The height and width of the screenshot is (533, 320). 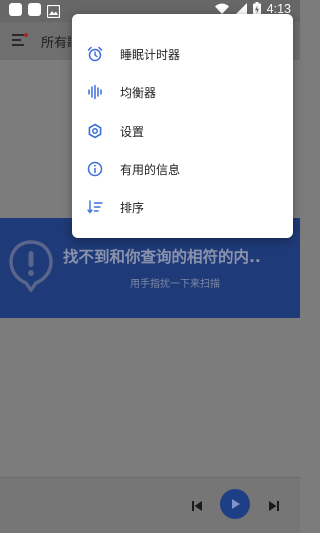 What do you see at coordinates (95, 169) in the screenshot?
I see `info-icon` at bounding box center [95, 169].